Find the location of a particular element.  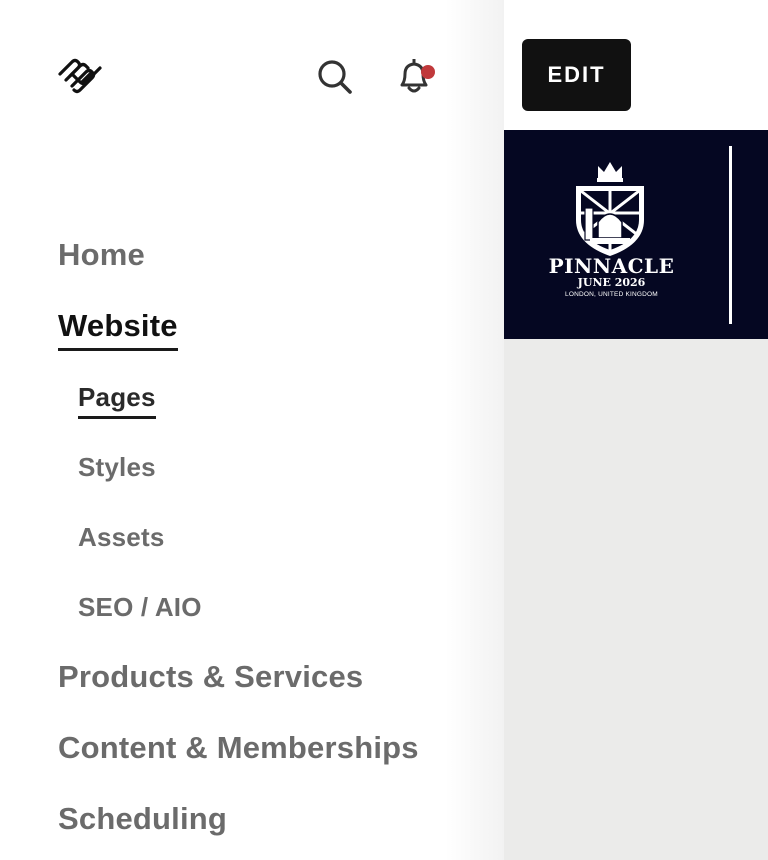

nav-subitem-pages: Pages is located at coordinates (117, 400).